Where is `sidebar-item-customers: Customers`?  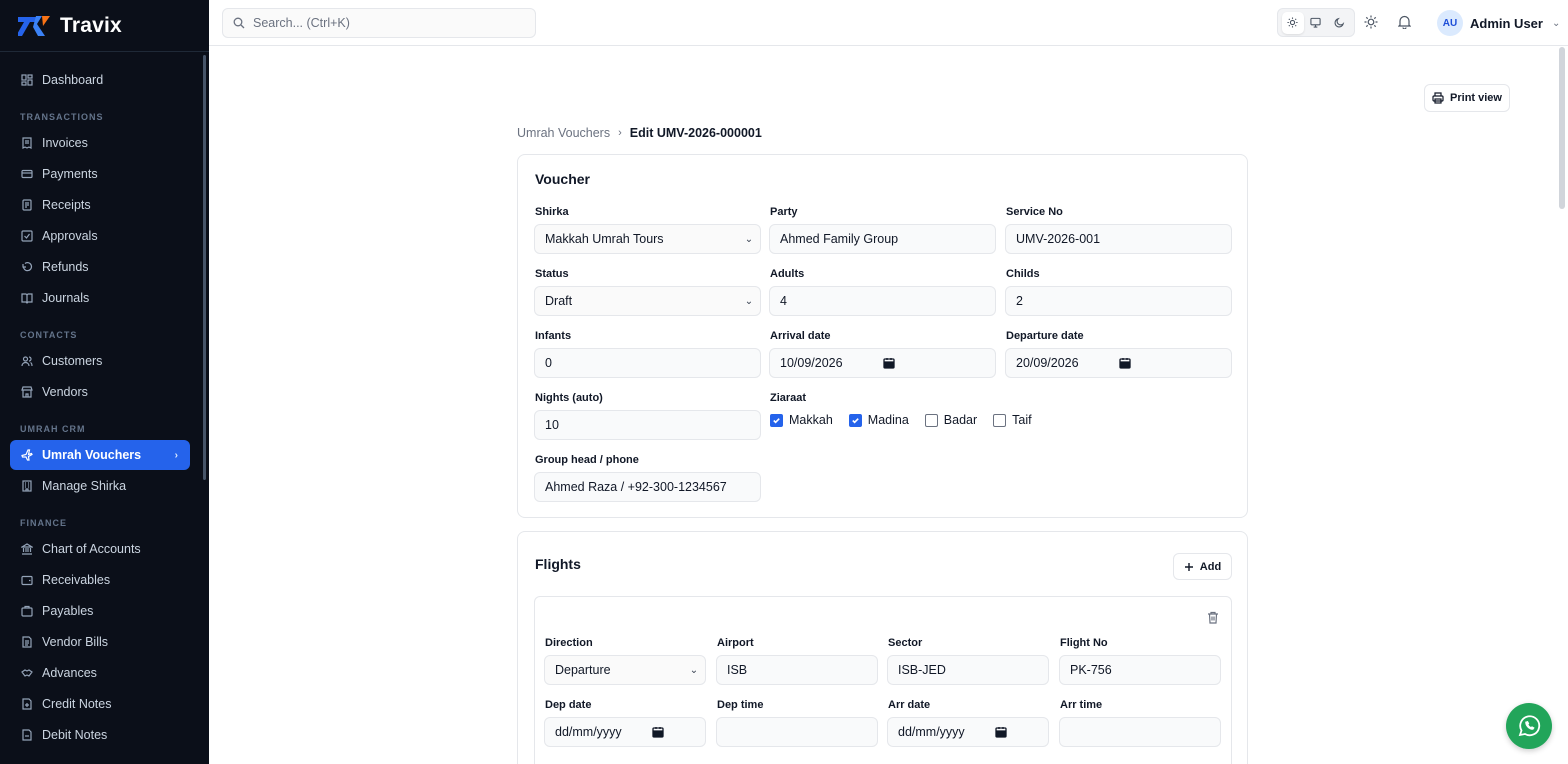
sidebar-item-customers: Customers is located at coordinates (100, 361).